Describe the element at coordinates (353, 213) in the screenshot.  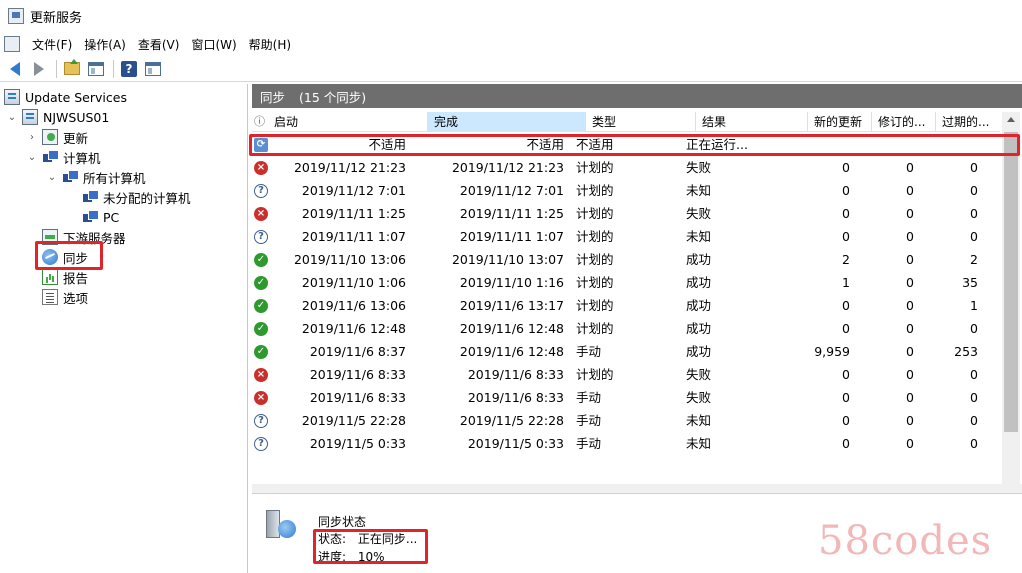
I see `cell-start: 2019/11/11 1:25` at that location.